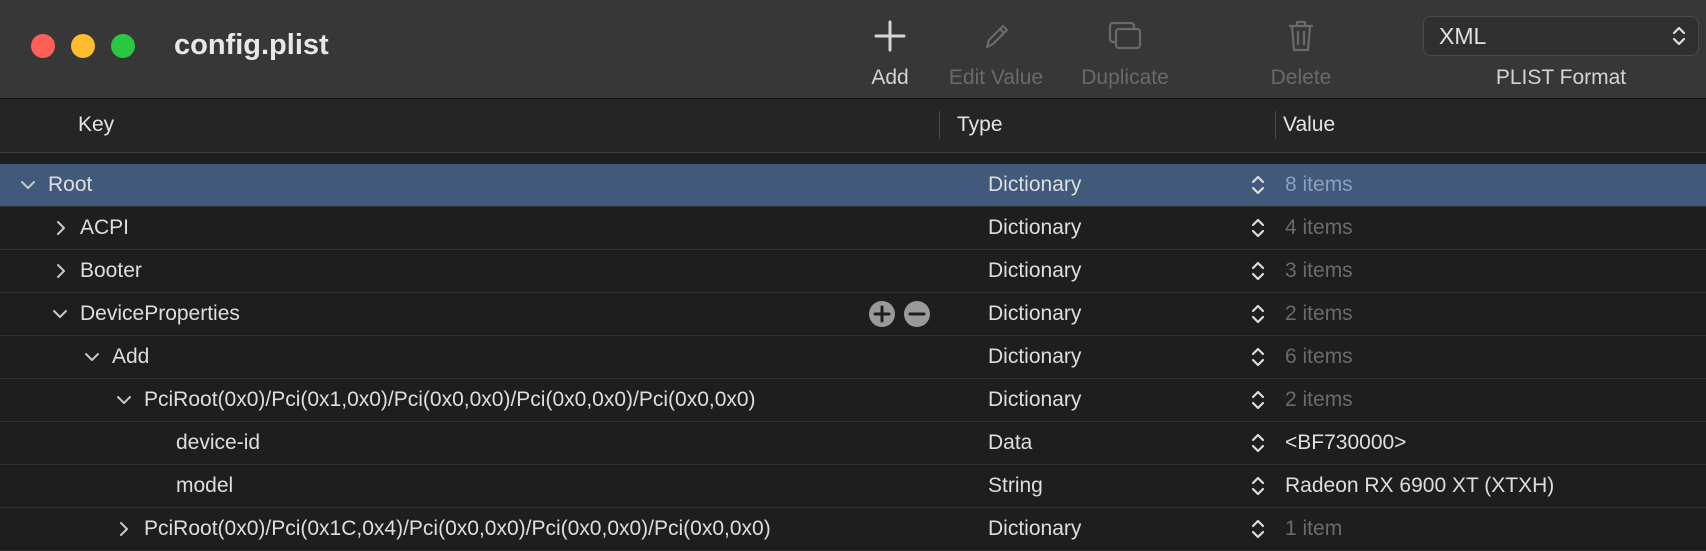 This screenshot has width=1706, height=551. Describe the element at coordinates (1463, 36) in the screenshot. I see `plist-format-value: XML` at that location.